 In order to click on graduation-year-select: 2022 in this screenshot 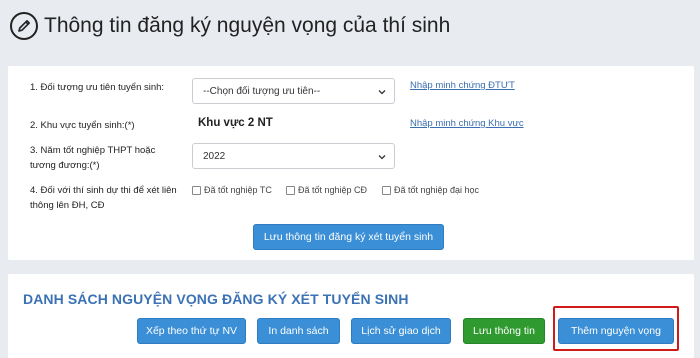, I will do `click(293, 156)`.